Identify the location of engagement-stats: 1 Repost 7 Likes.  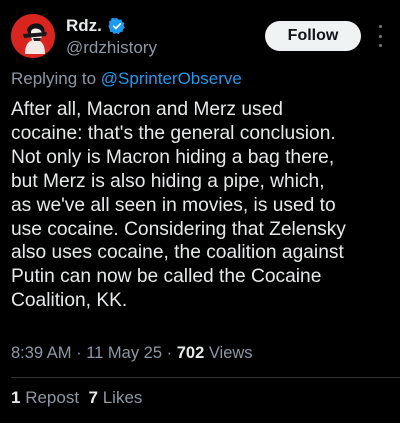
(76, 398).